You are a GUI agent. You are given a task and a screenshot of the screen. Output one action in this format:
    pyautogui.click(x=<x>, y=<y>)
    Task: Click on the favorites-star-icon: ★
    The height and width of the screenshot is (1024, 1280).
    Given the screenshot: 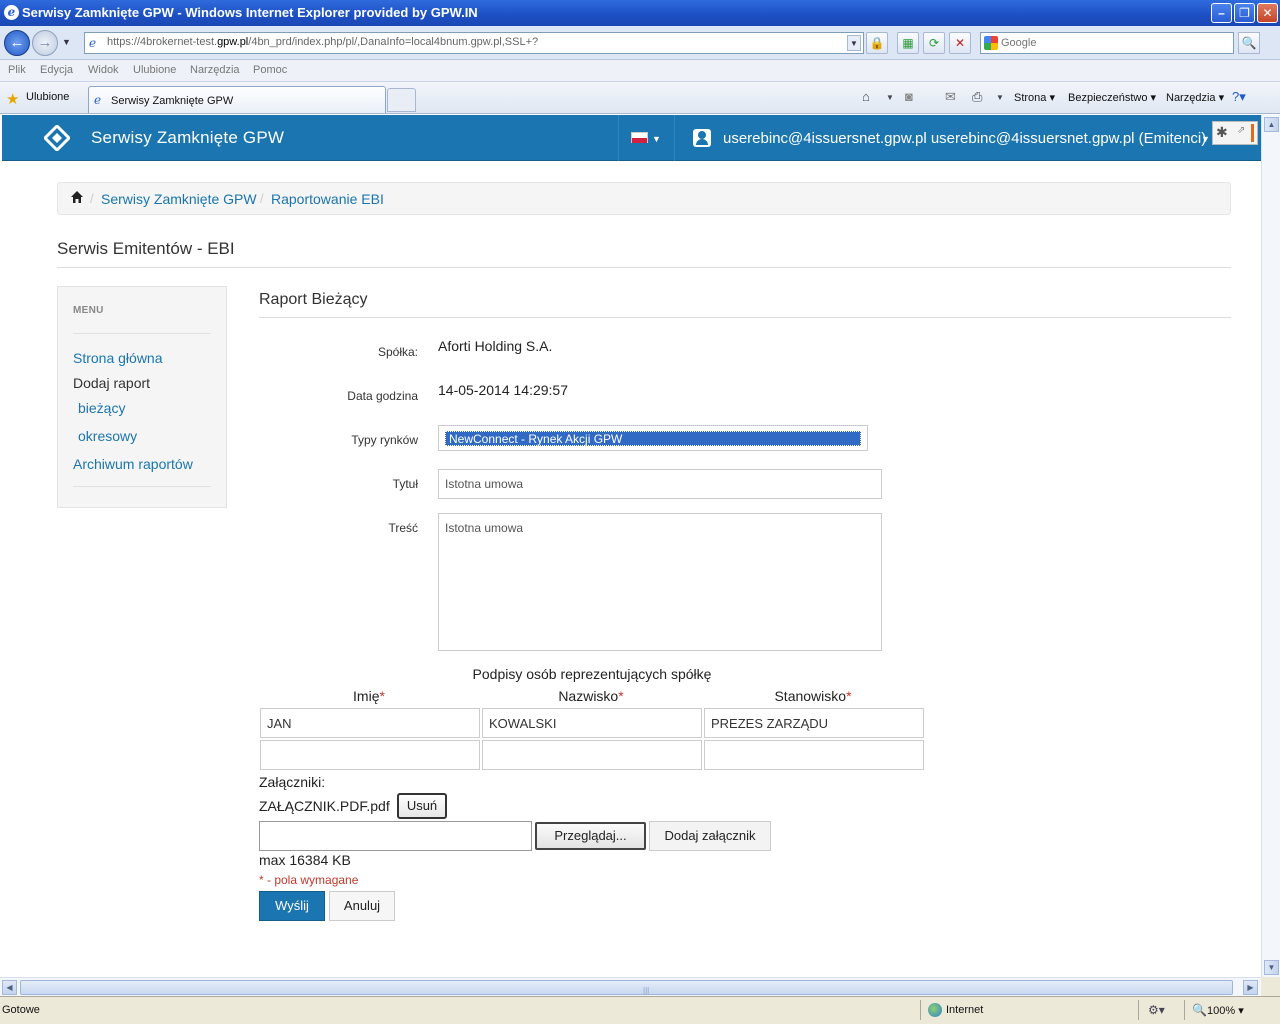 What is the action you would take?
    pyautogui.click(x=12, y=99)
    